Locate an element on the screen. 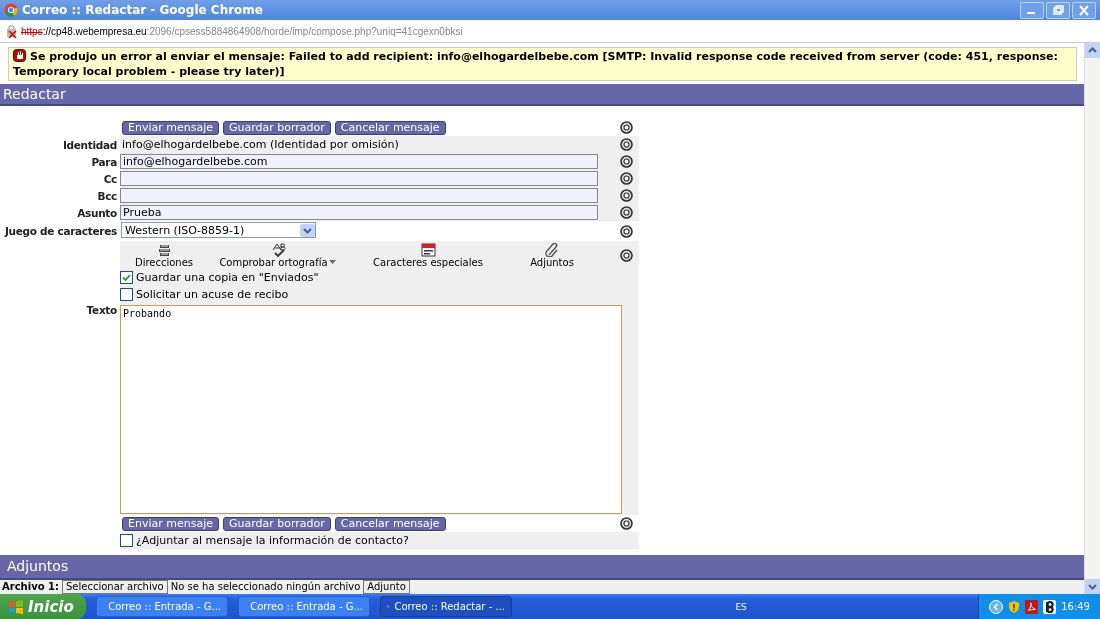 This screenshot has height=619, width=1100. close-icon is located at coordinates (1084, 10).